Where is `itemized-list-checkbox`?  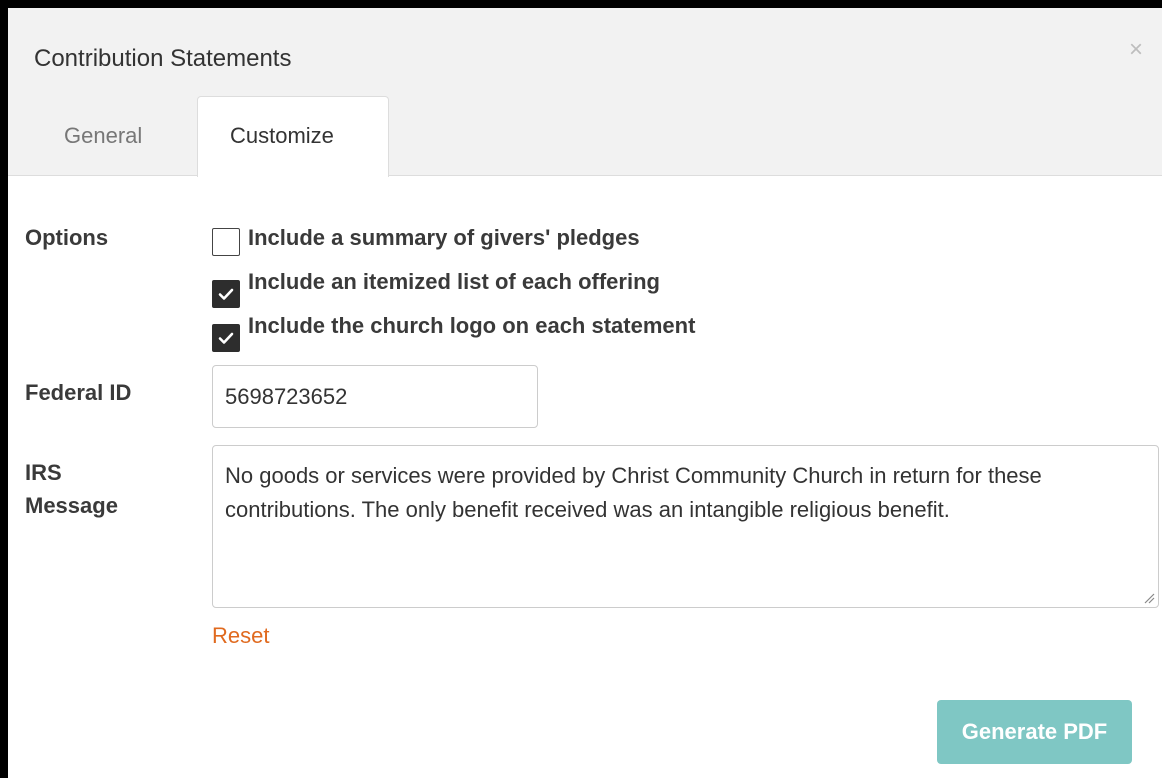 itemized-list-checkbox is located at coordinates (226, 294).